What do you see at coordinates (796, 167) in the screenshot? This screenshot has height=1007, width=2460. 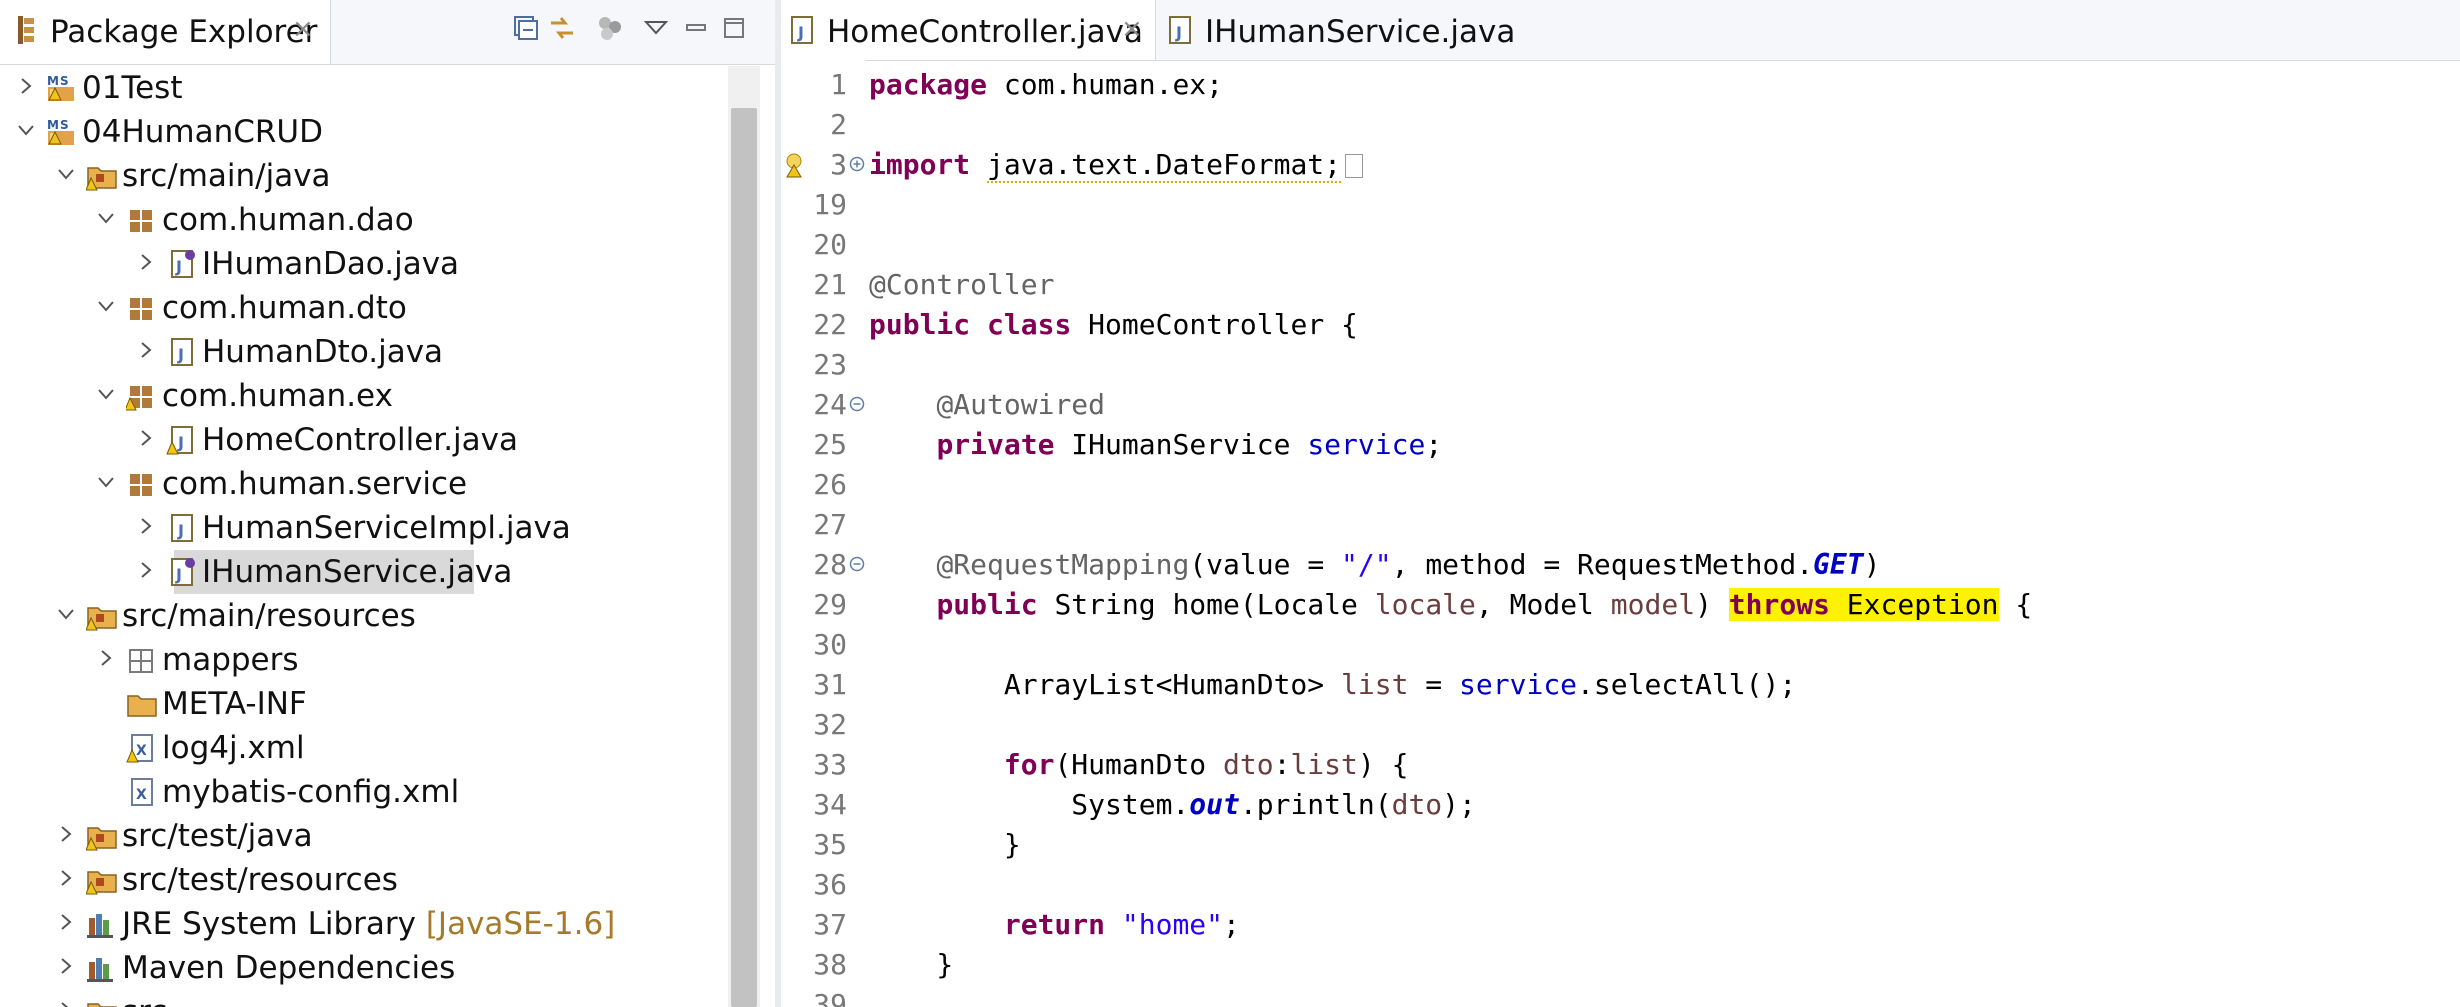 I see `warning-marker-icon` at bounding box center [796, 167].